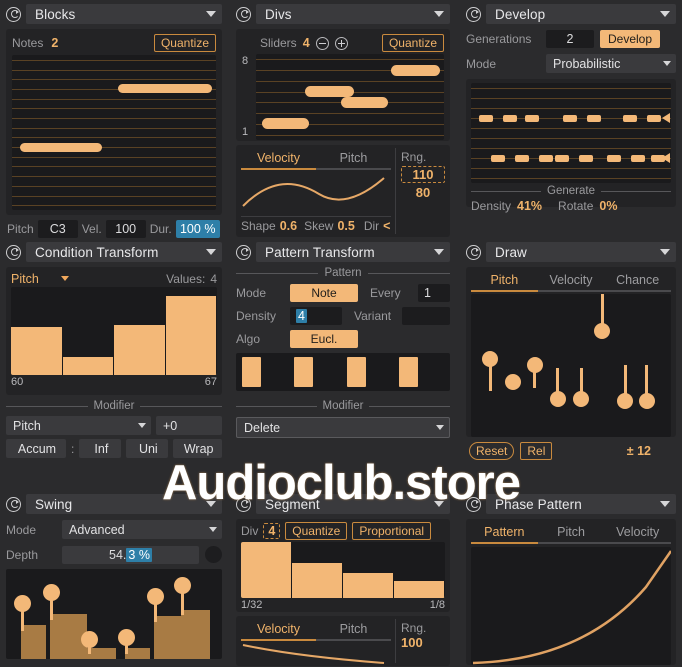  I want to click on depth-knob, so click(213, 554).